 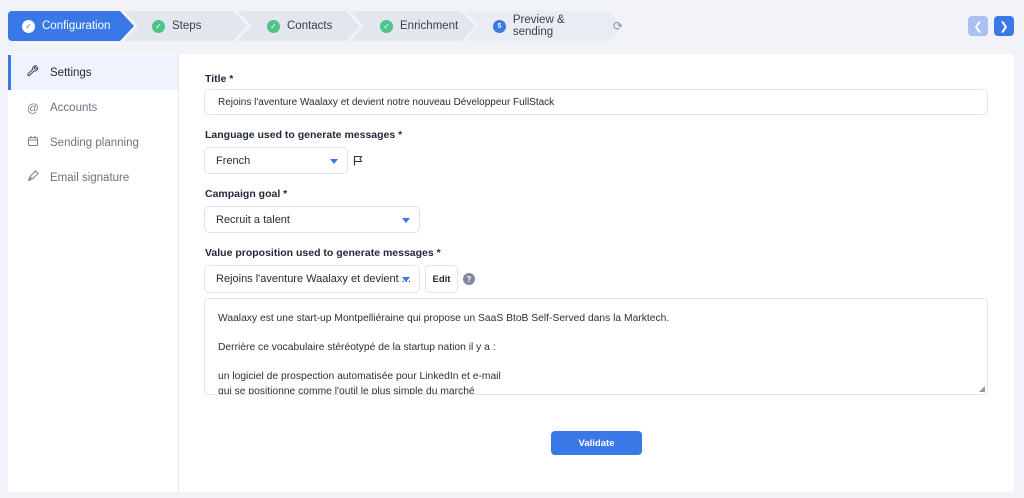 I want to click on sidebar-item-sending-planning: Sending planning, so click(x=93, y=142).